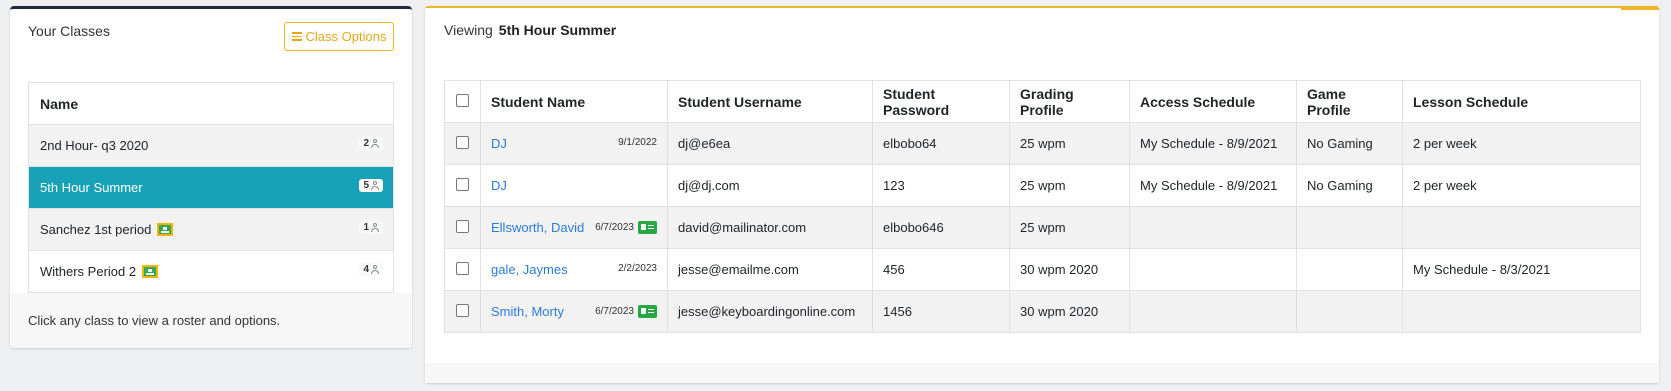 The width and height of the screenshot is (1671, 391). What do you see at coordinates (468, 30) in the screenshot?
I see `viewing-label: Viewing` at bounding box center [468, 30].